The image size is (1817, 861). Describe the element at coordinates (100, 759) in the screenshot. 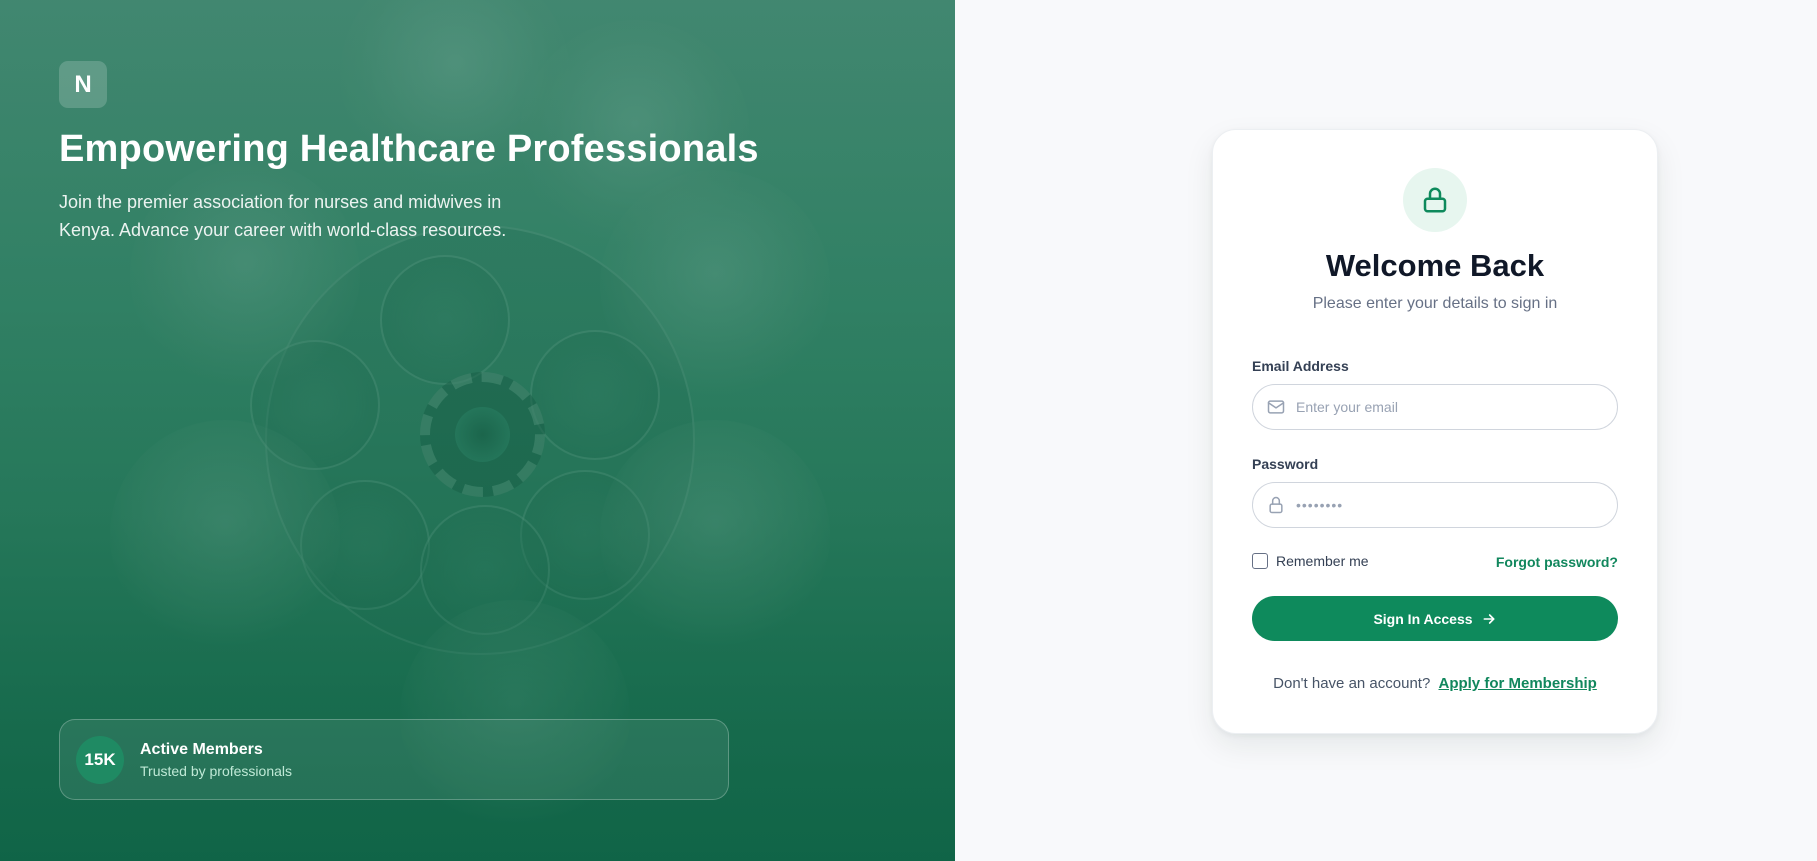

I see `stats-value: 15K` at that location.